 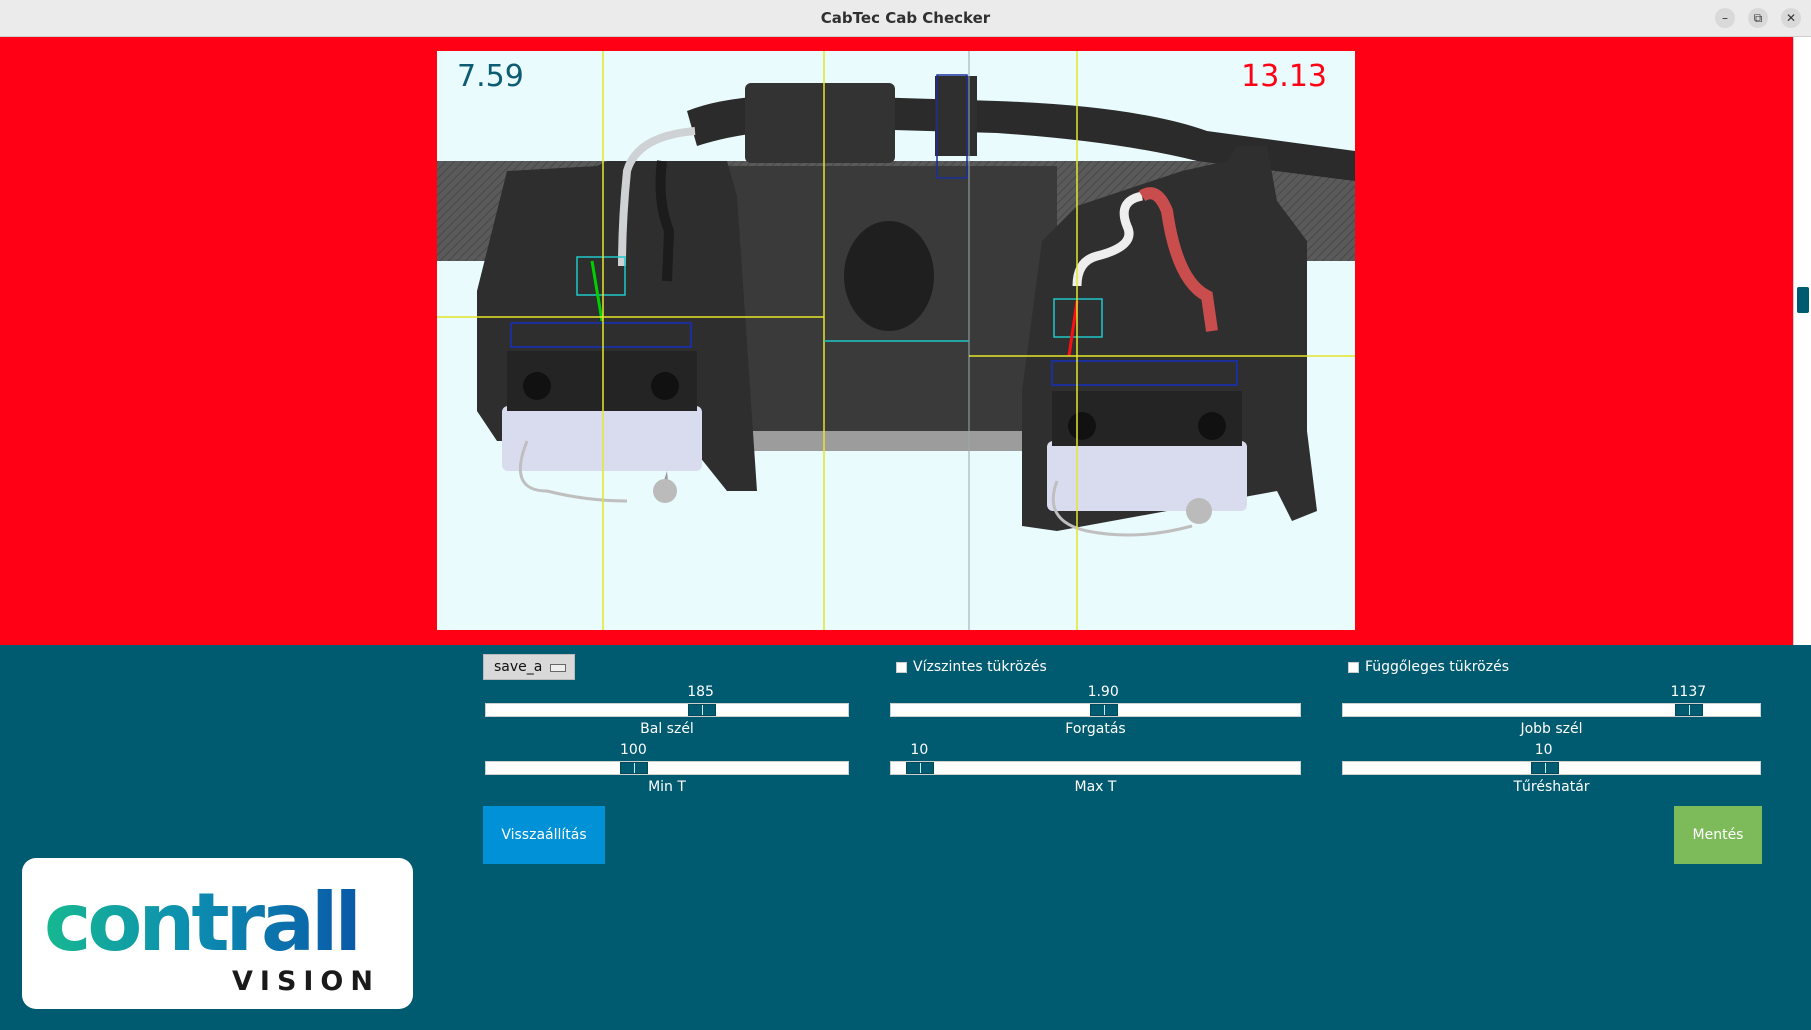 I want to click on vertical-scrollbar, so click(x=1802, y=341).